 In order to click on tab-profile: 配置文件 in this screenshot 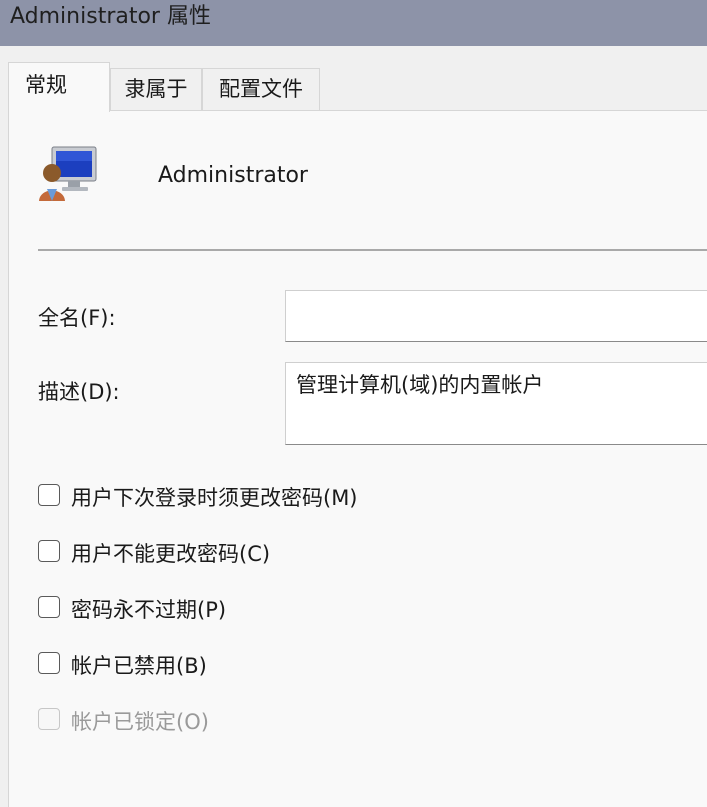, I will do `click(261, 89)`.